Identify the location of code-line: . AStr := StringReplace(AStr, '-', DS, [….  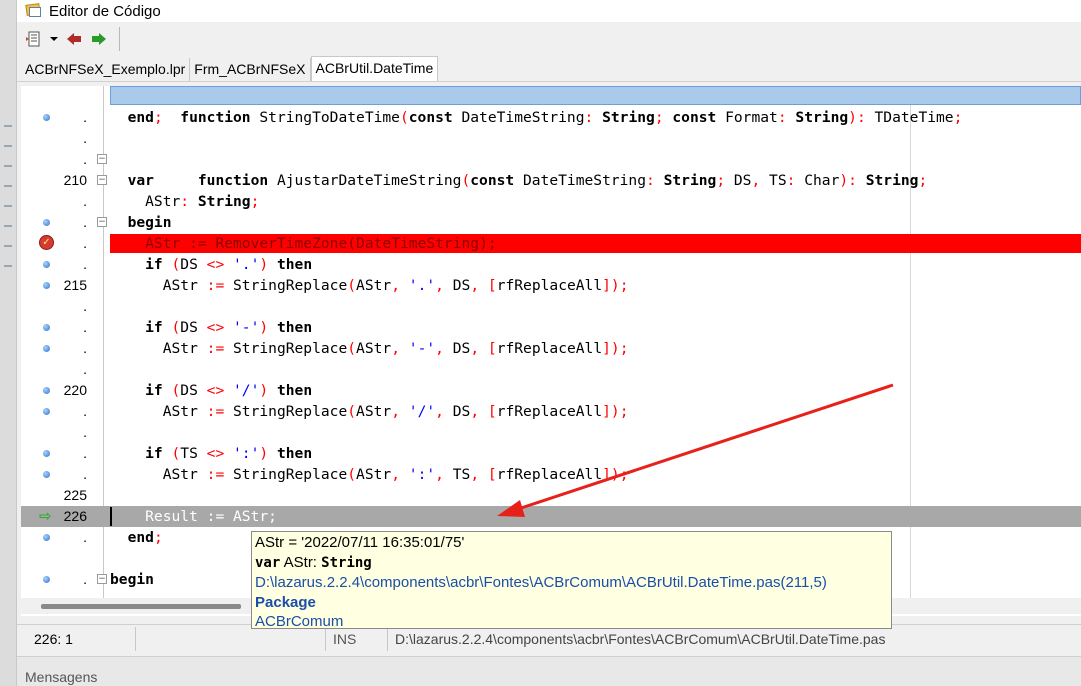
(551, 348).